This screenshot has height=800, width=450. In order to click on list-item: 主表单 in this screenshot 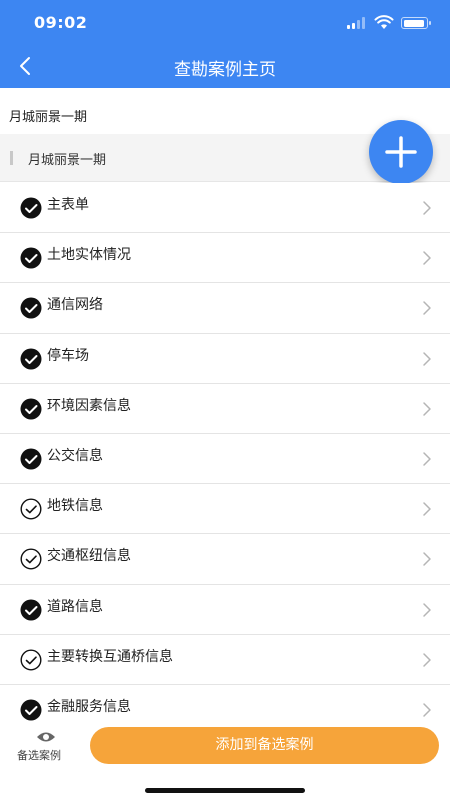, I will do `click(225, 208)`.